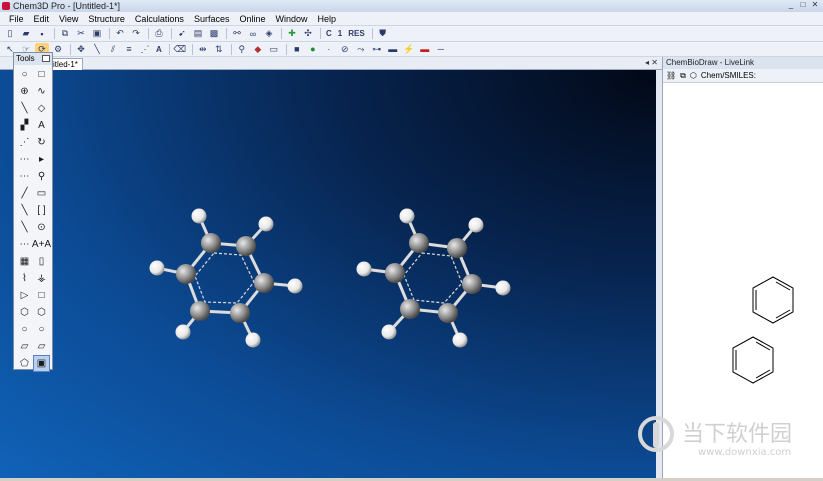 The width and height of the screenshot is (823, 481). Describe the element at coordinates (297, 49) in the screenshot. I see `stop-icon: ■` at that location.